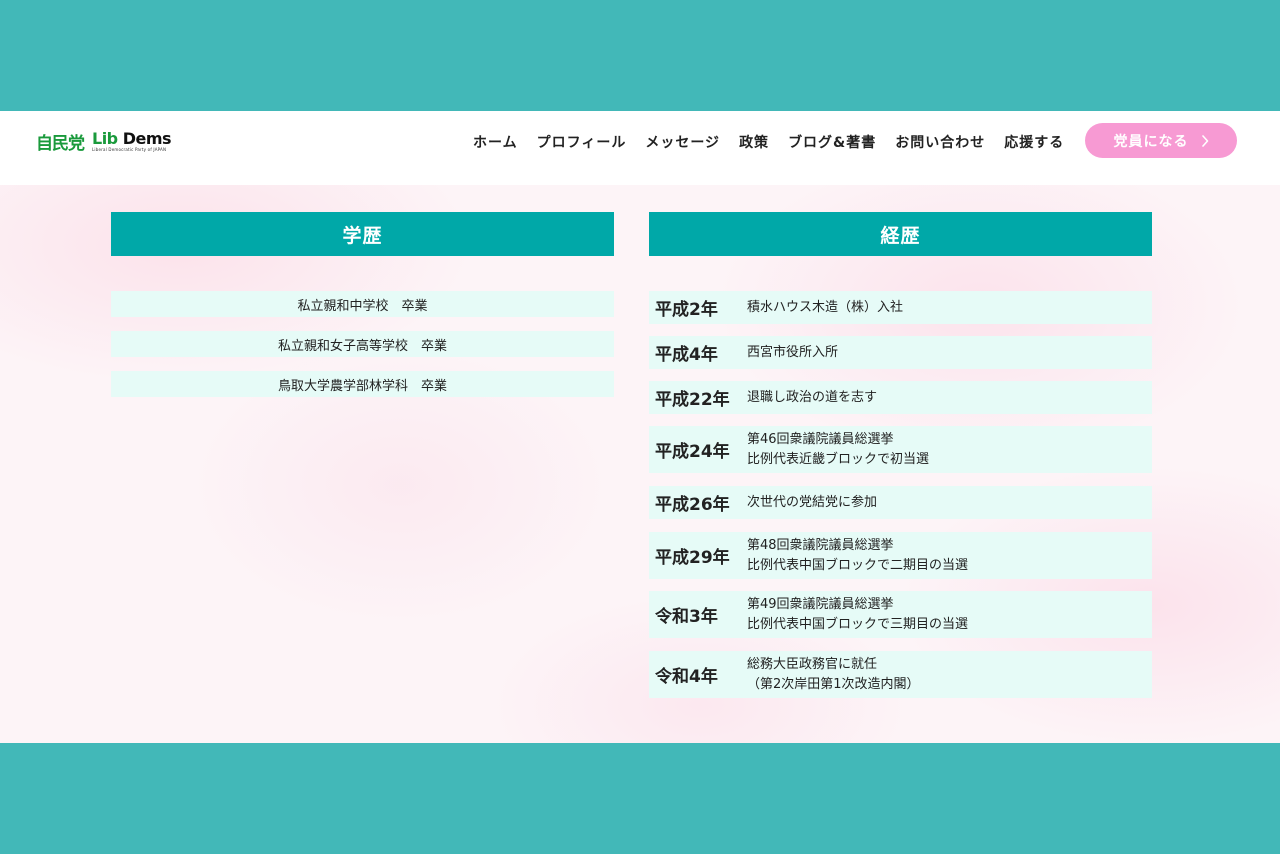 The width and height of the screenshot is (1280, 854). Describe the element at coordinates (858, 565) in the screenshot. I see `career-text: 比例代表中国ブロックで二期目の当選` at that location.